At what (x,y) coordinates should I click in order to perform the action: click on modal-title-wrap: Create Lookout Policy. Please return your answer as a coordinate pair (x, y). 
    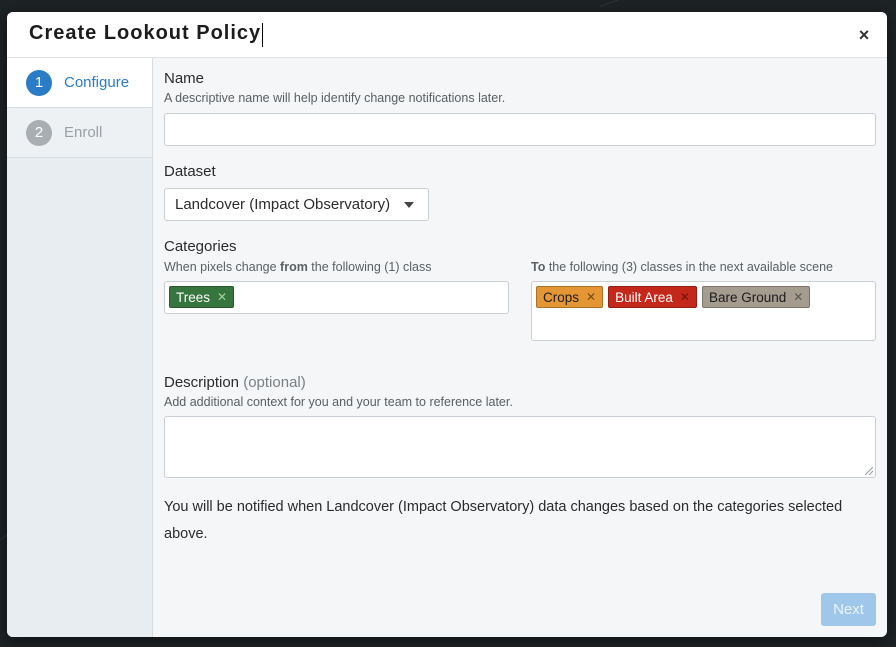
    Looking at the image, I should click on (146, 34).